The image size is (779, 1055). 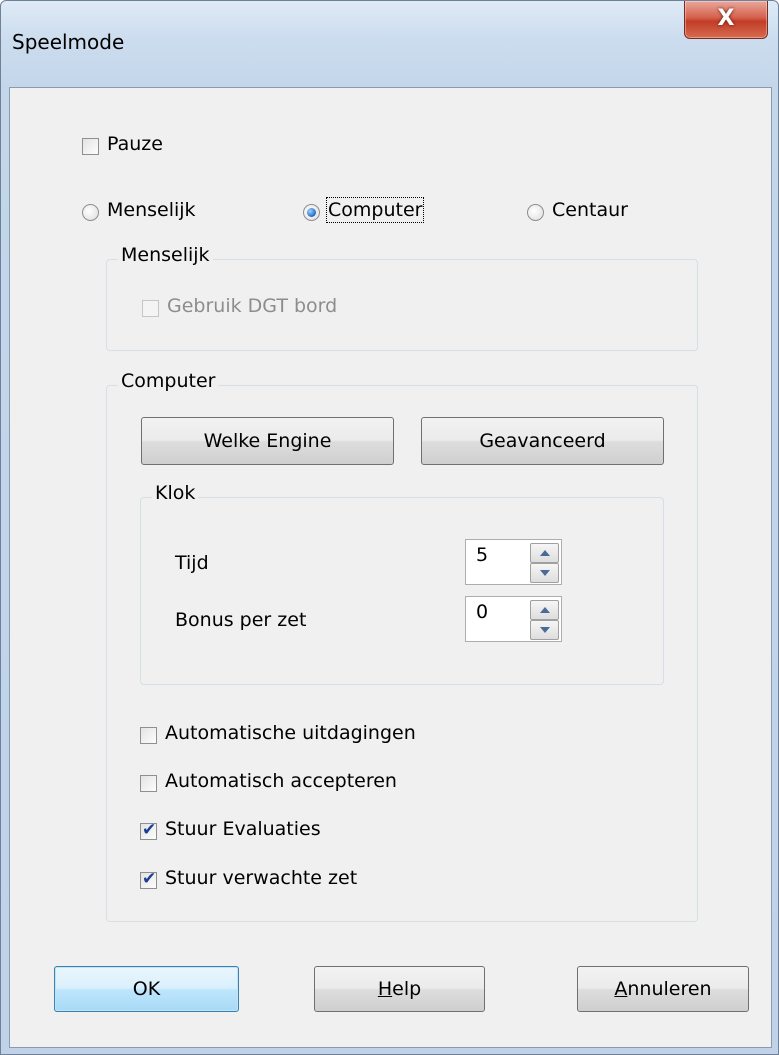 I want to click on auto-accept-label: Automatisch accepteren, so click(x=281, y=781).